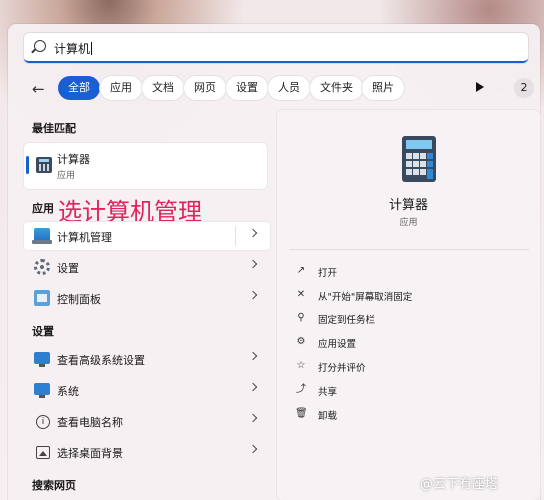 Image resolution: width=544 pixels, height=500 pixels. Describe the element at coordinates (68, 391) in the screenshot. I see `setting-item-label: 系统` at that location.